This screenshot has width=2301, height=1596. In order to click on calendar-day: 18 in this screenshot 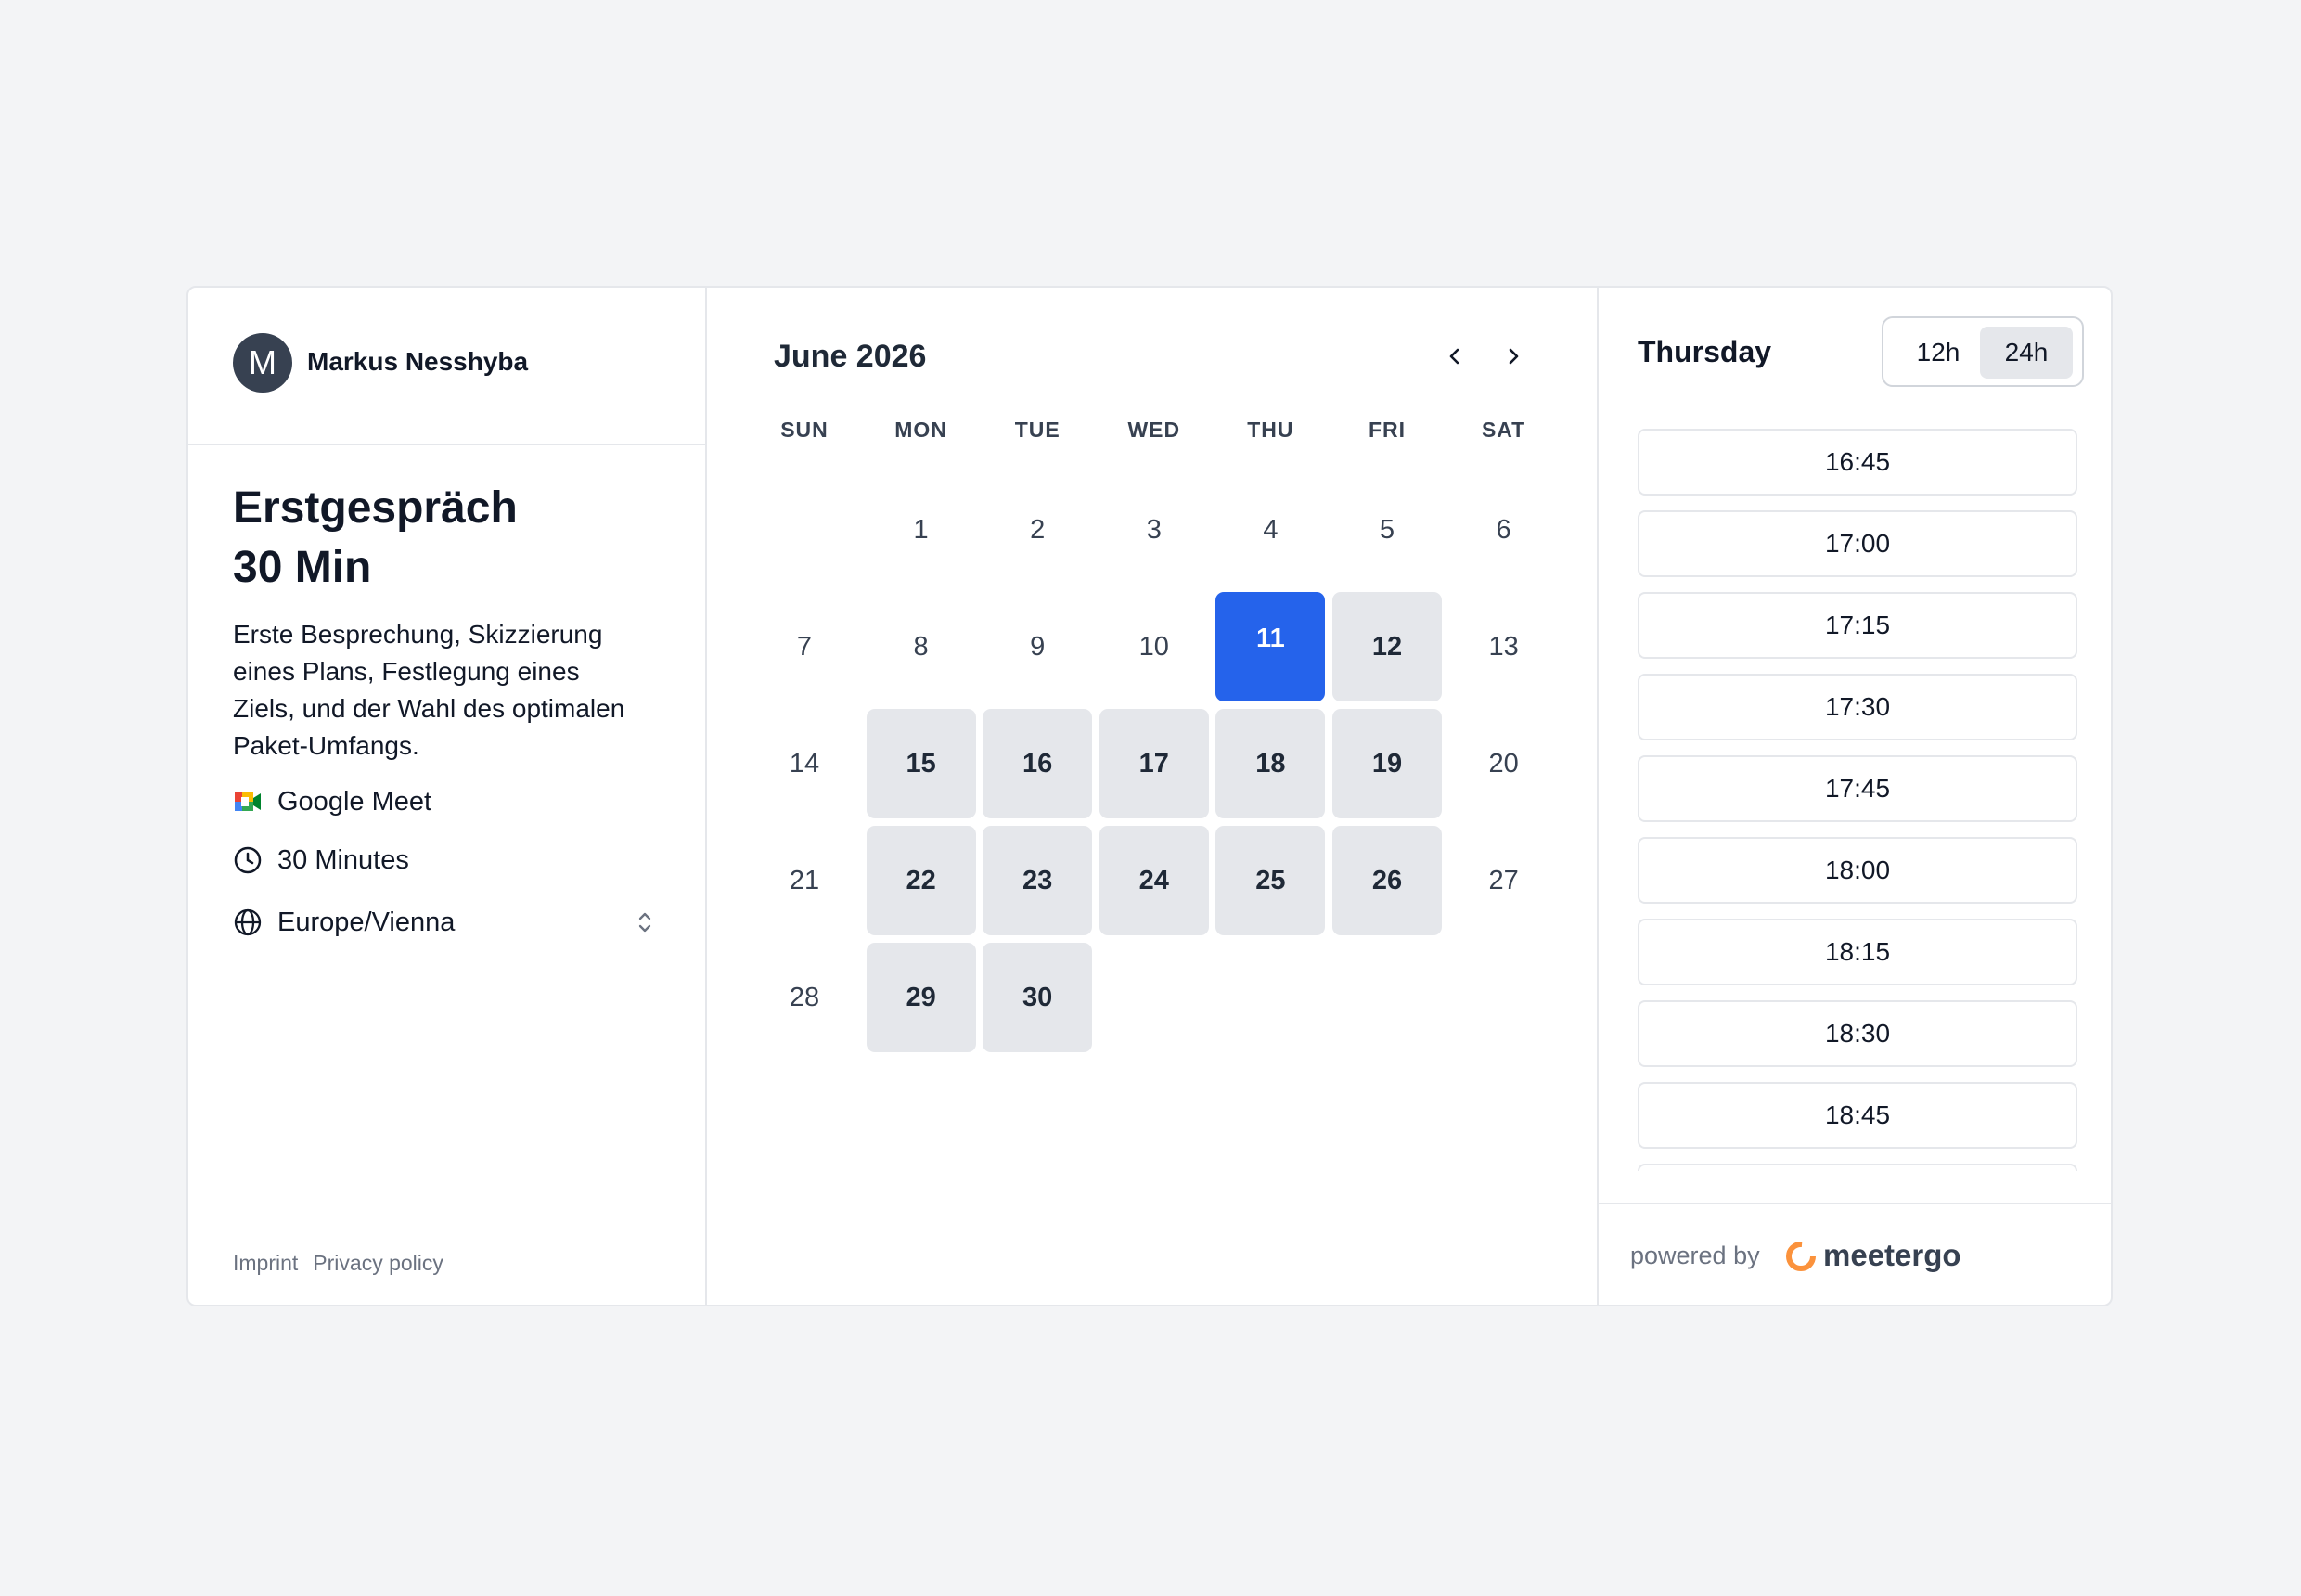, I will do `click(1271, 763)`.